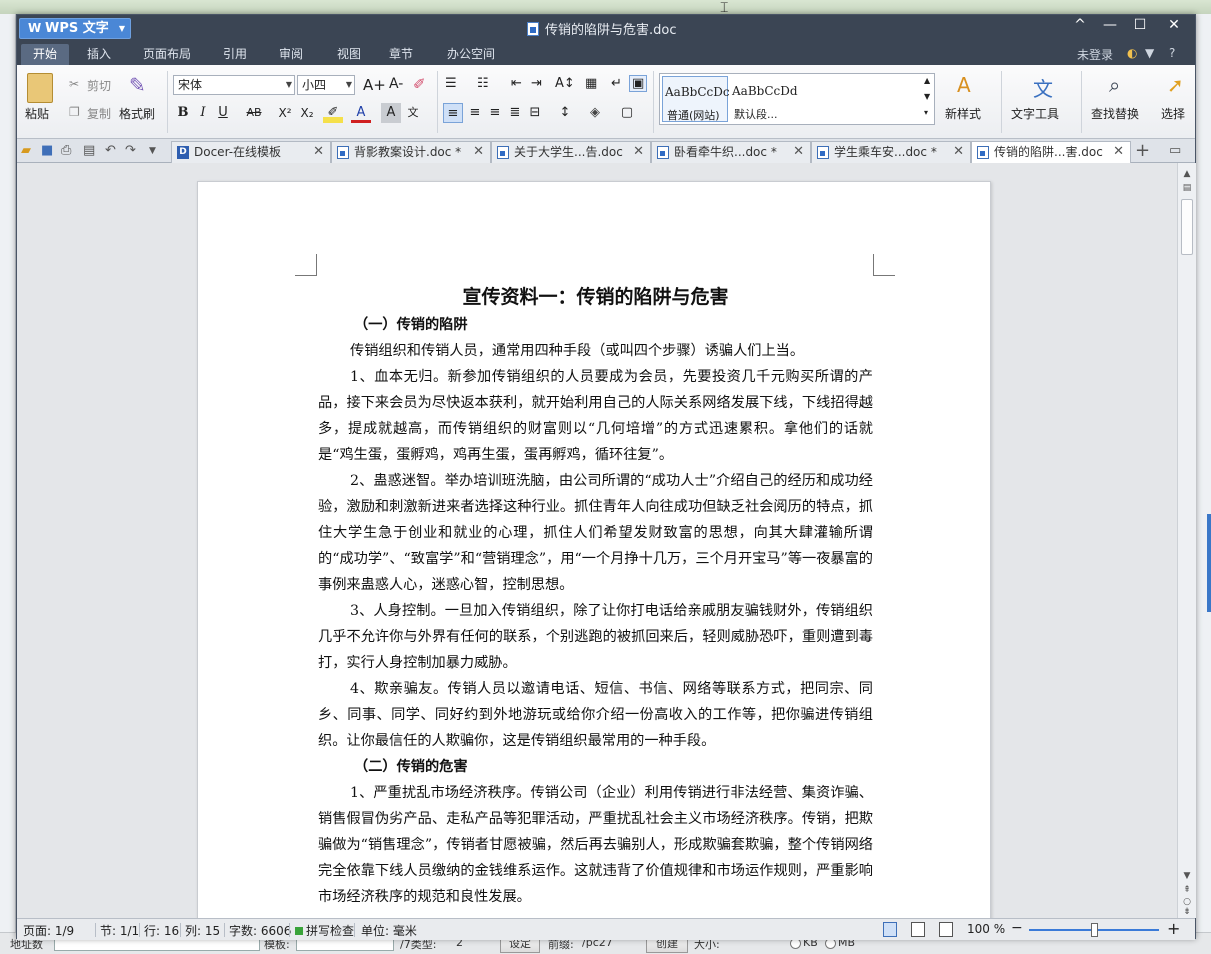 This screenshot has width=1211, height=954. What do you see at coordinates (535, 113) in the screenshot?
I see `distributed-align-icon: ⊟` at bounding box center [535, 113].